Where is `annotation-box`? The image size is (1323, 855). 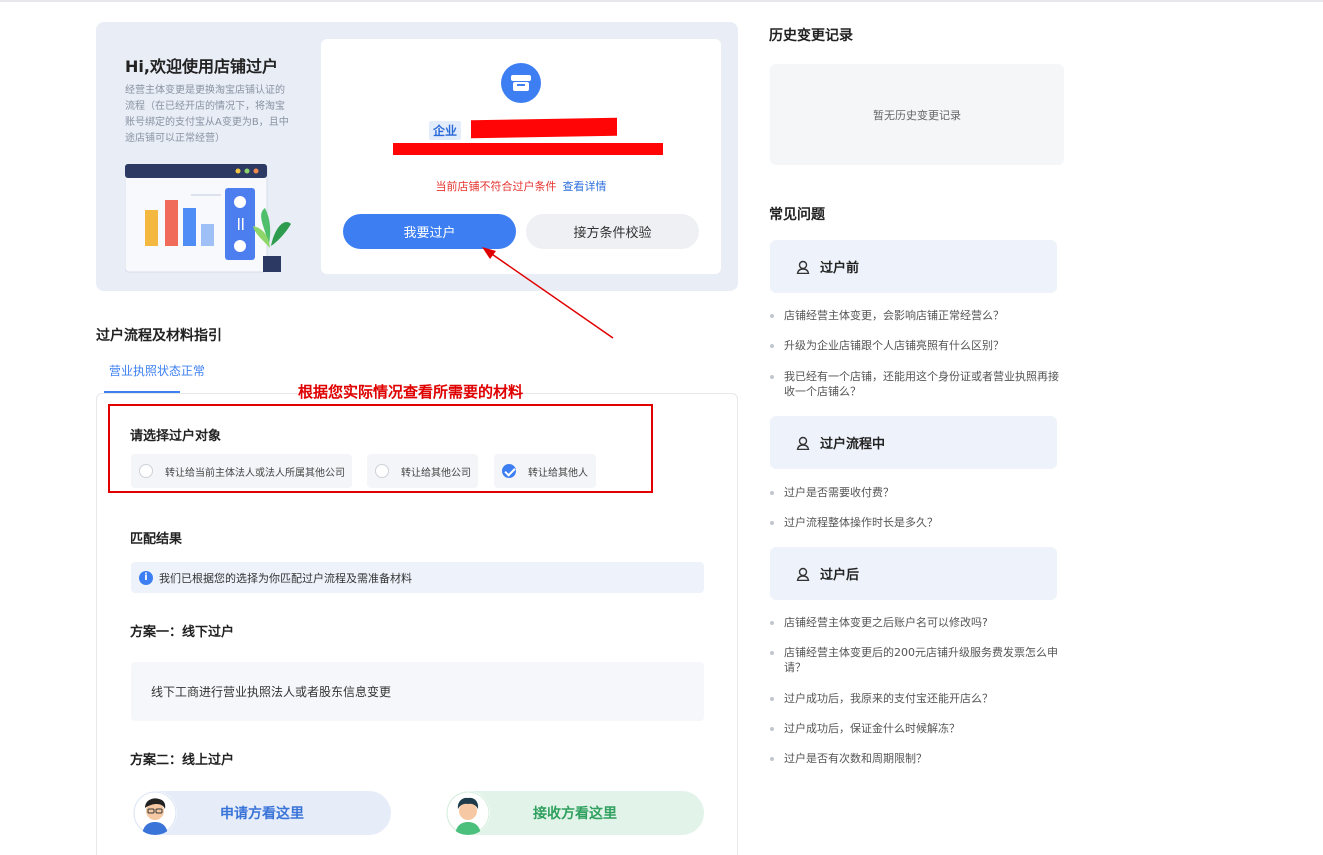
annotation-box is located at coordinates (380, 448).